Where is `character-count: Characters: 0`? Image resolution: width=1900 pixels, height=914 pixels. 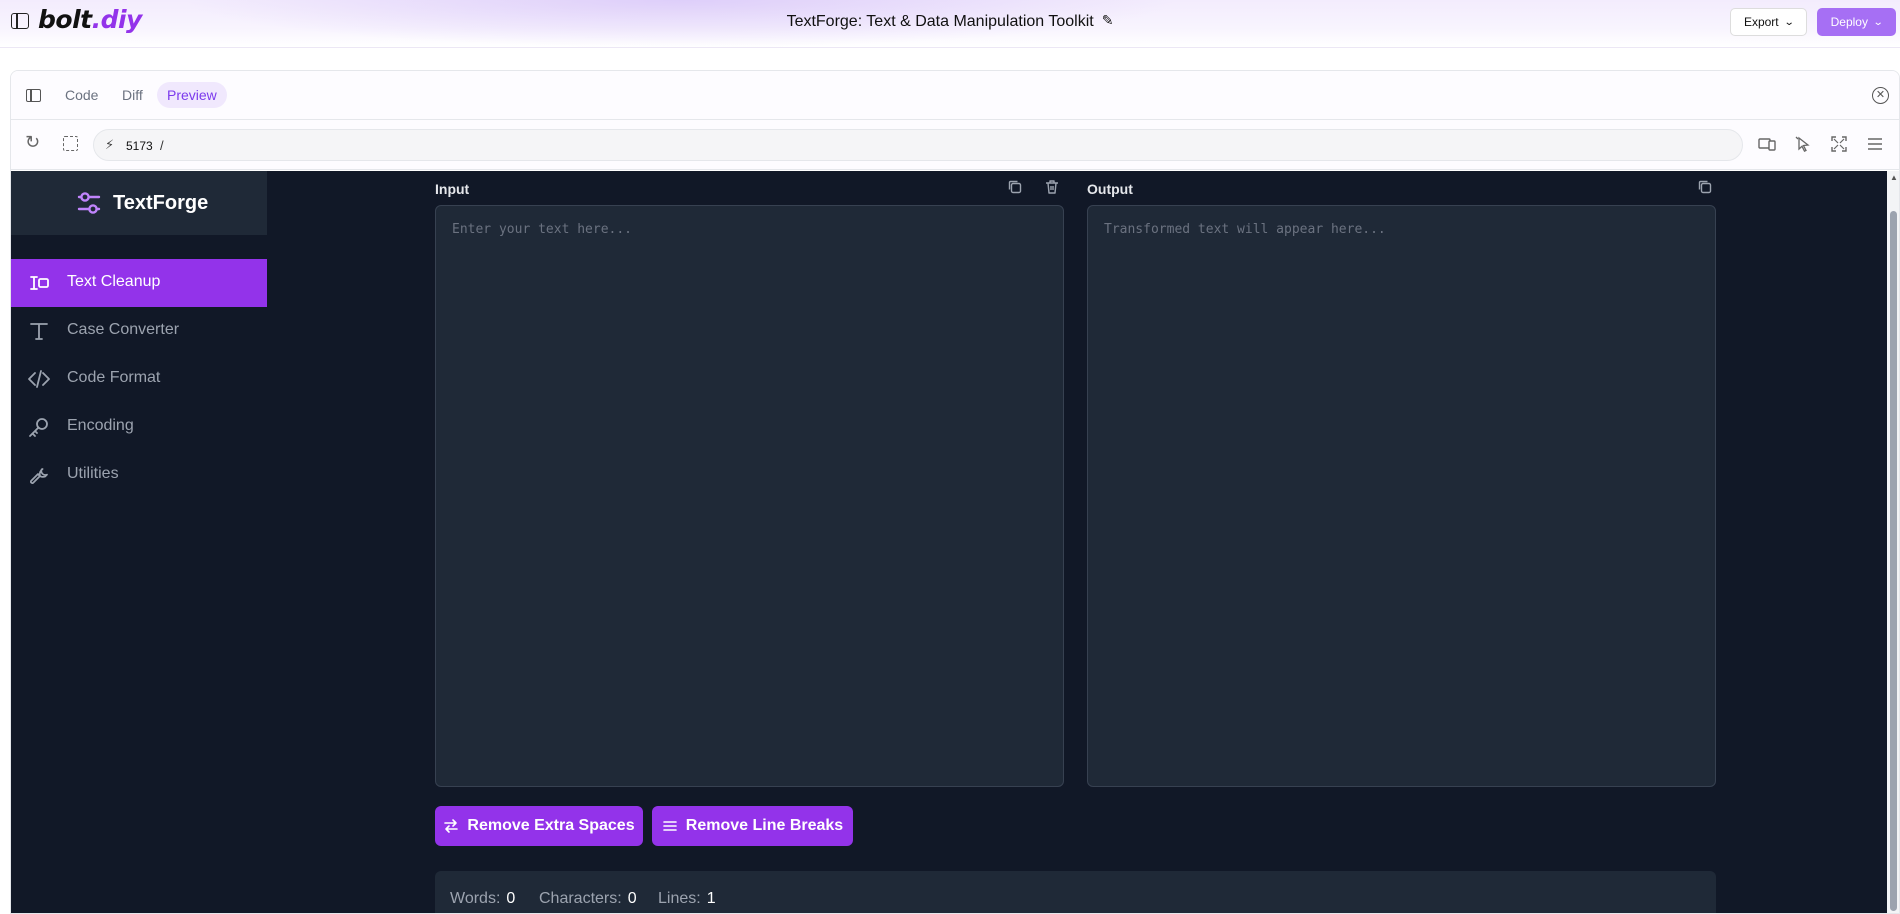 character-count: Characters: 0 is located at coordinates (588, 899).